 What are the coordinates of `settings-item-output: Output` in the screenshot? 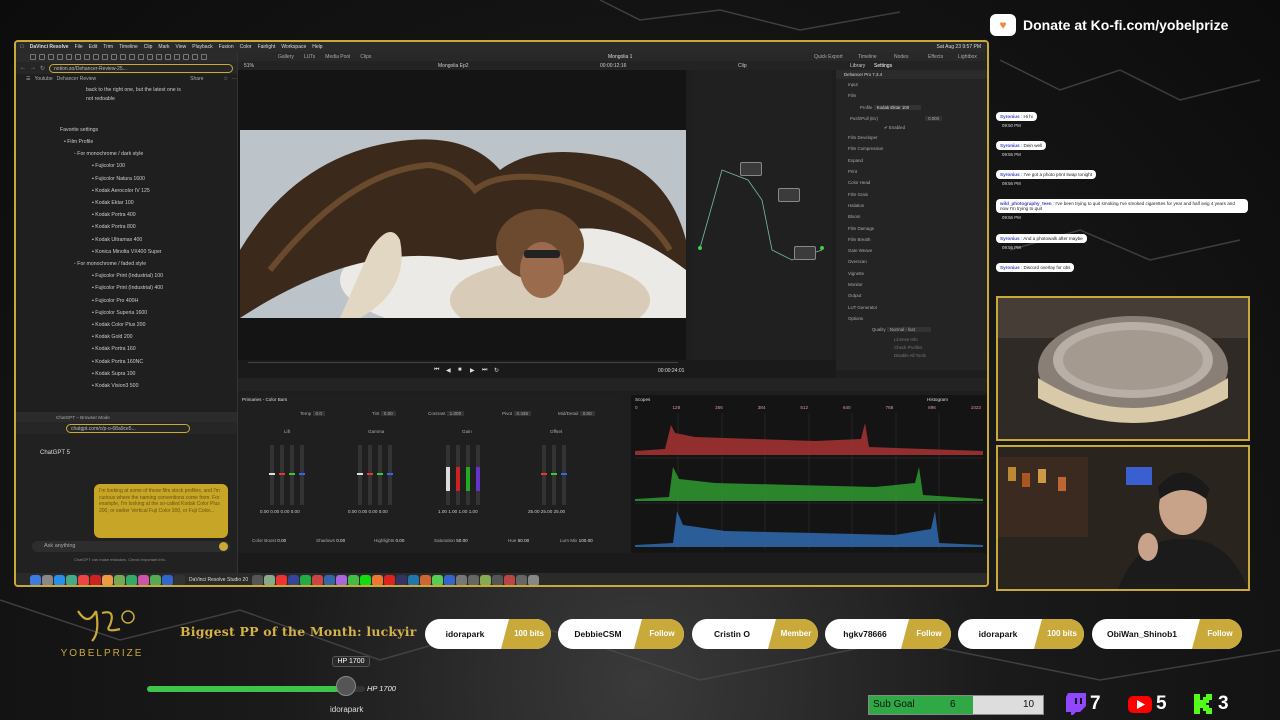 It's located at (911, 295).